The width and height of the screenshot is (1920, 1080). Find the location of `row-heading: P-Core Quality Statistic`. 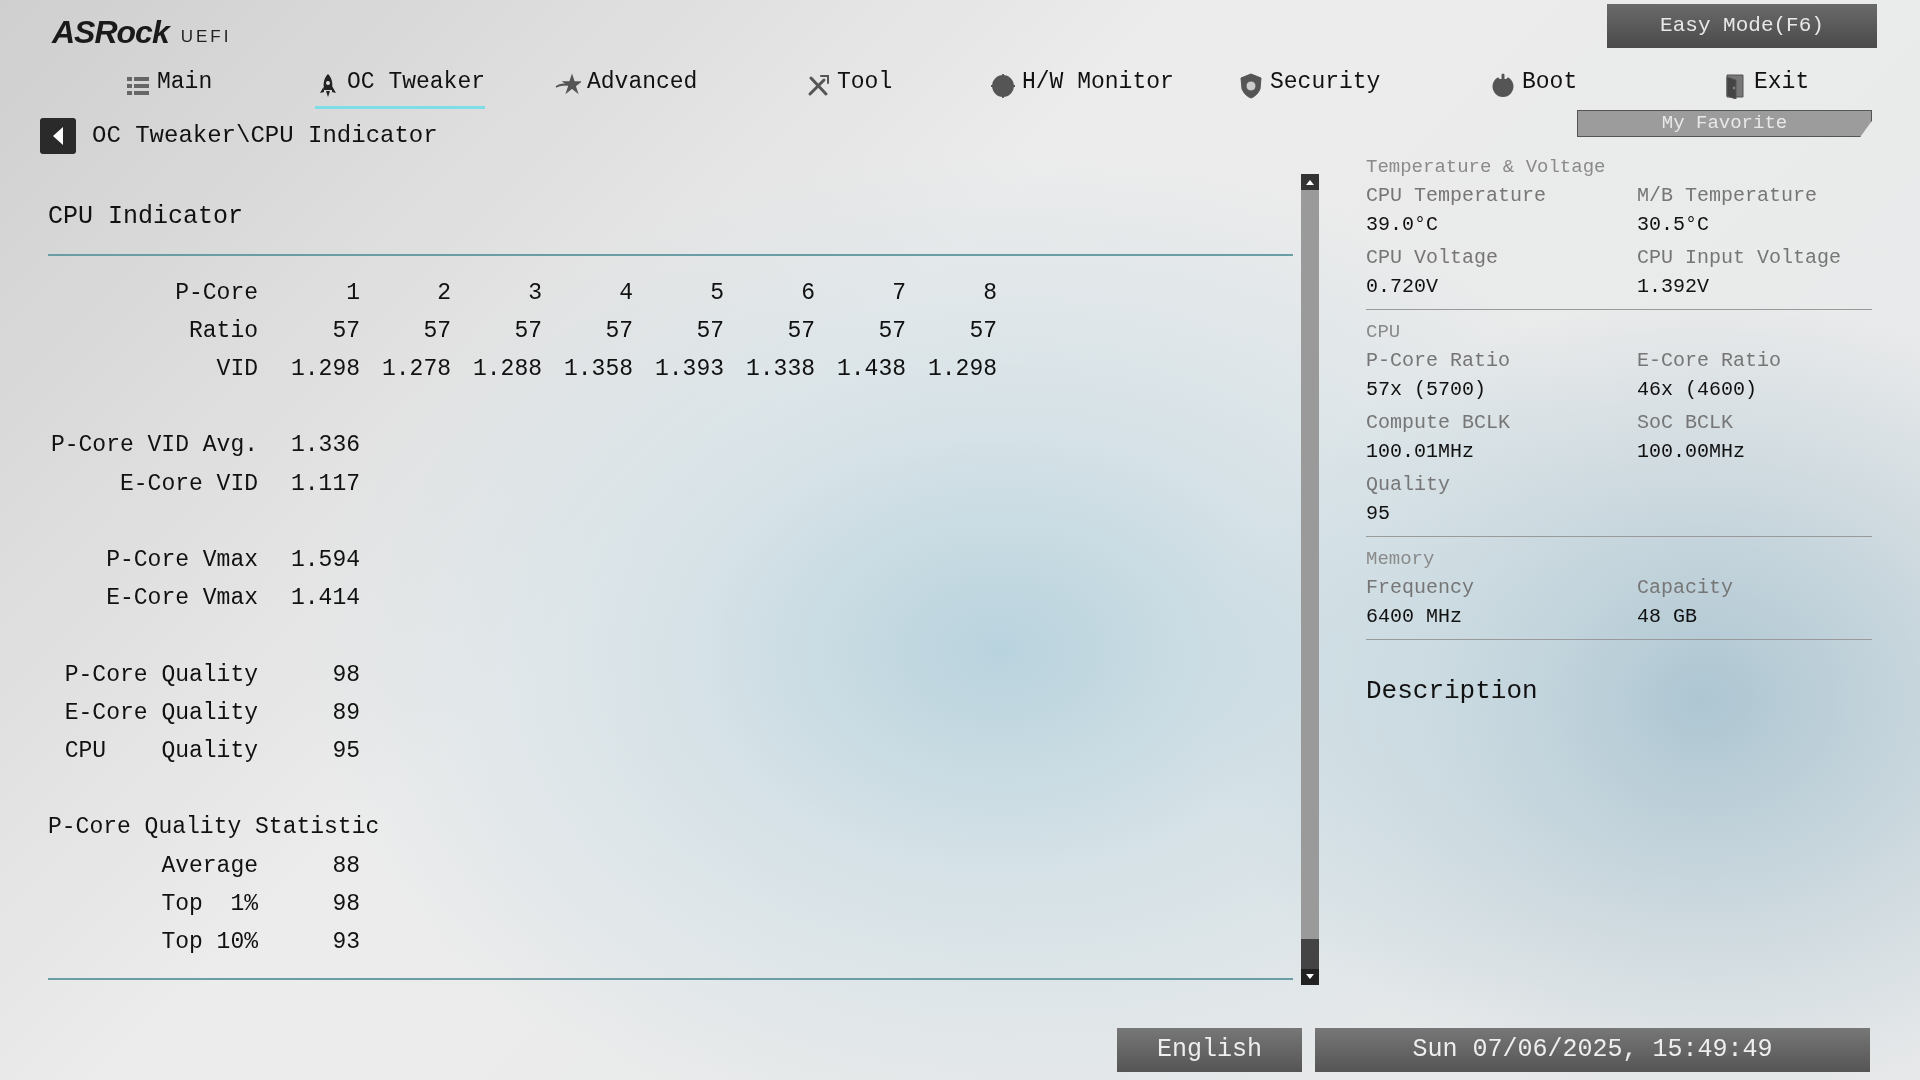

row-heading: P-Core Quality Statistic is located at coordinates (214, 828).